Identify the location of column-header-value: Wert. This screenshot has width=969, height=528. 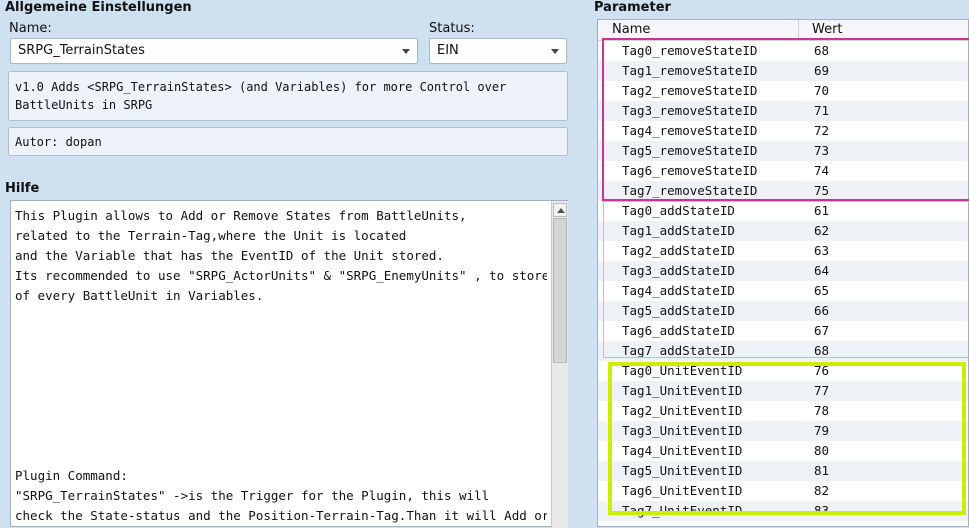
(827, 30).